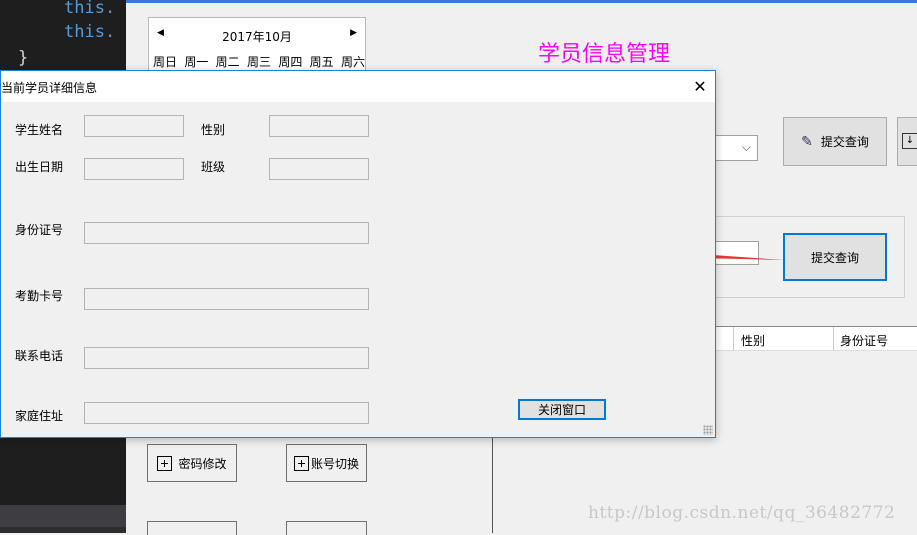 This screenshot has width=917, height=535. Describe the element at coordinates (864, 340) in the screenshot. I see `grid-col-id-card: 身份证号` at that location.